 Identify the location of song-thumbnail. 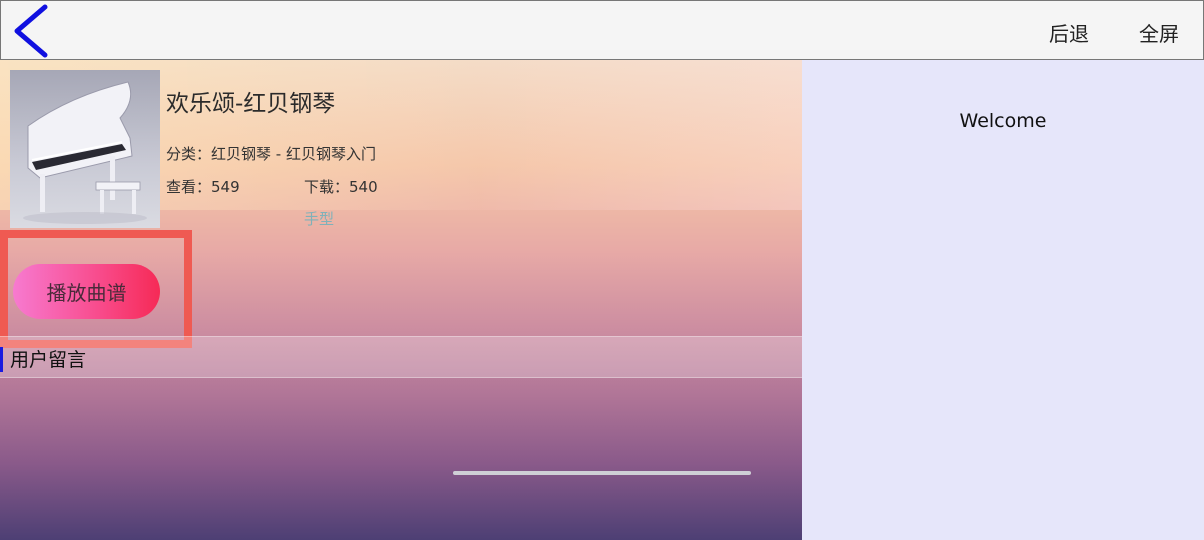
(85, 149).